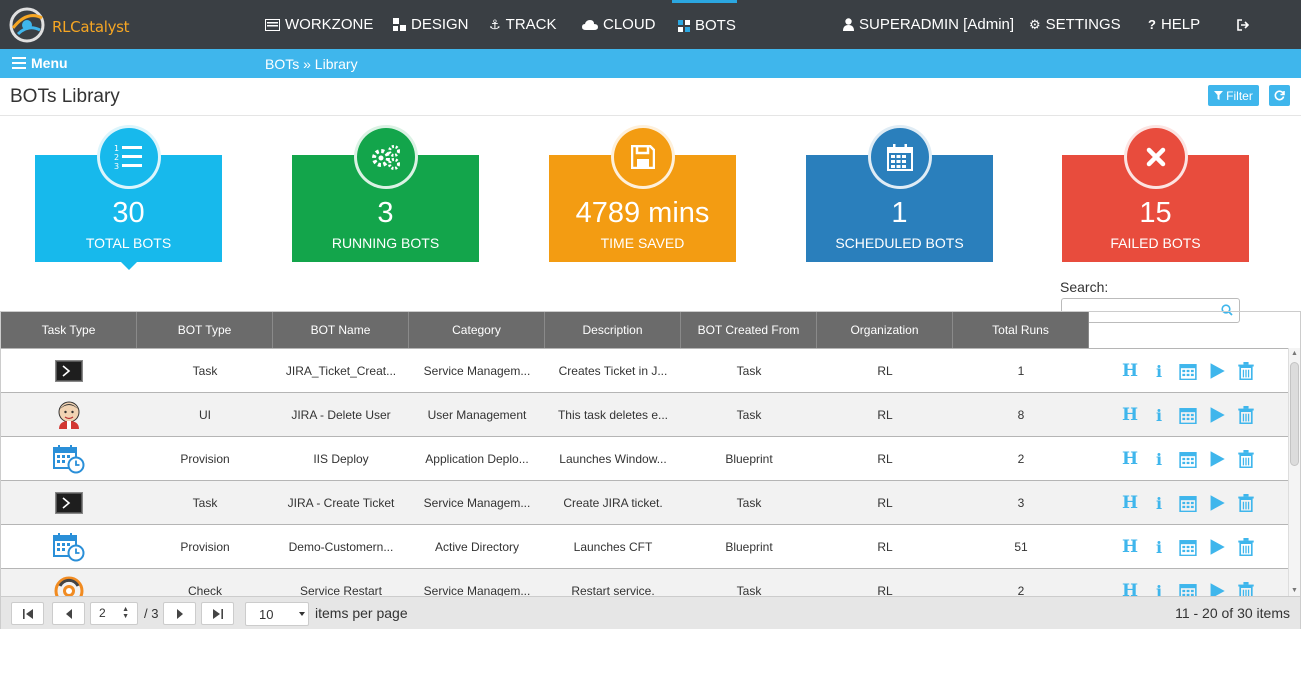  Describe the element at coordinates (179, 613) in the screenshot. I see `next-page-button` at that location.